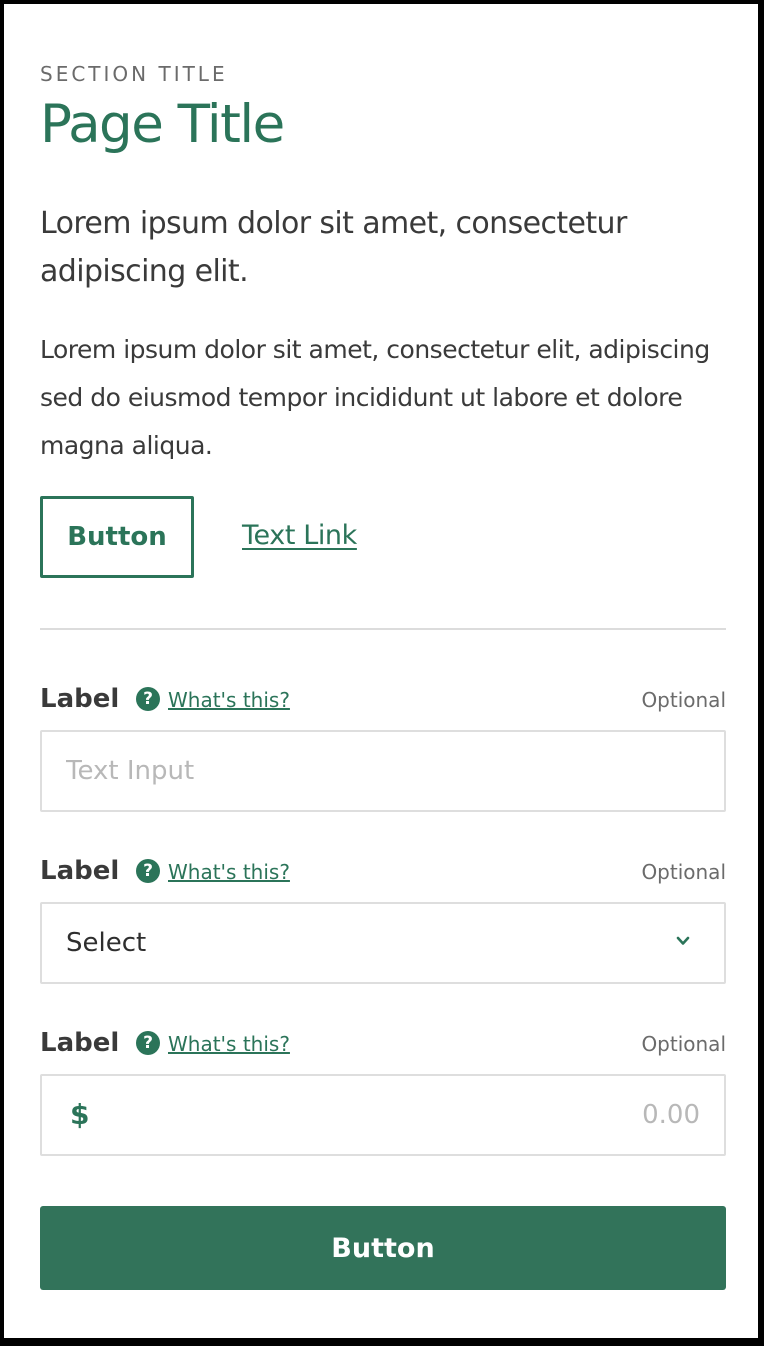 This screenshot has width=764, height=1346. What do you see at coordinates (383, 1043) in the screenshot?
I see `currency-field-header: Label ? What's this? Optional` at bounding box center [383, 1043].